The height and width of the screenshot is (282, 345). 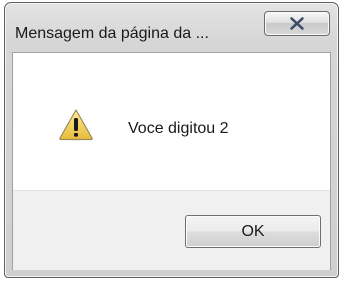 What do you see at coordinates (76, 125) in the screenshot?
I see `warning-icon` at bounding box center [76, 125].